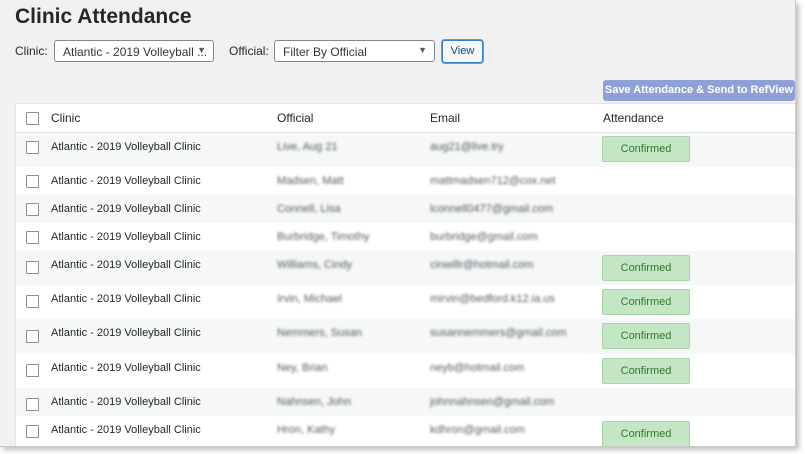 This screenshot has height=454, width=805. What do you see at coordinates (462, 51) in the screenshot?
I see `view-button: View` at bounding box center [462, 51].